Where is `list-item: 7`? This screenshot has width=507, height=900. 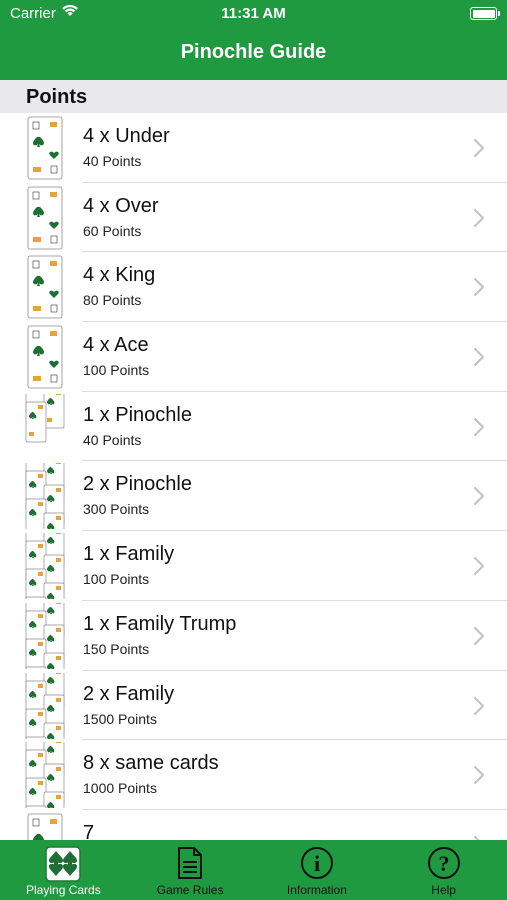 list-item: 7 is located at coordinates (253, 824).